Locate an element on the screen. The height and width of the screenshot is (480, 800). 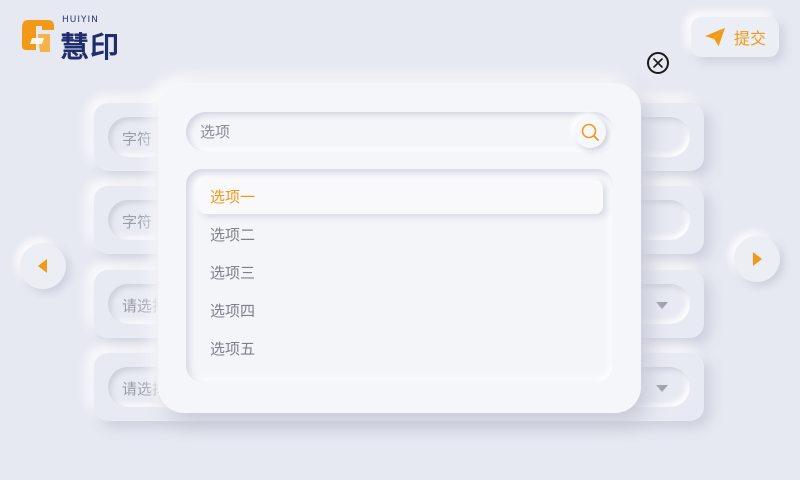
close-icon is located at coordinates (658, 63).